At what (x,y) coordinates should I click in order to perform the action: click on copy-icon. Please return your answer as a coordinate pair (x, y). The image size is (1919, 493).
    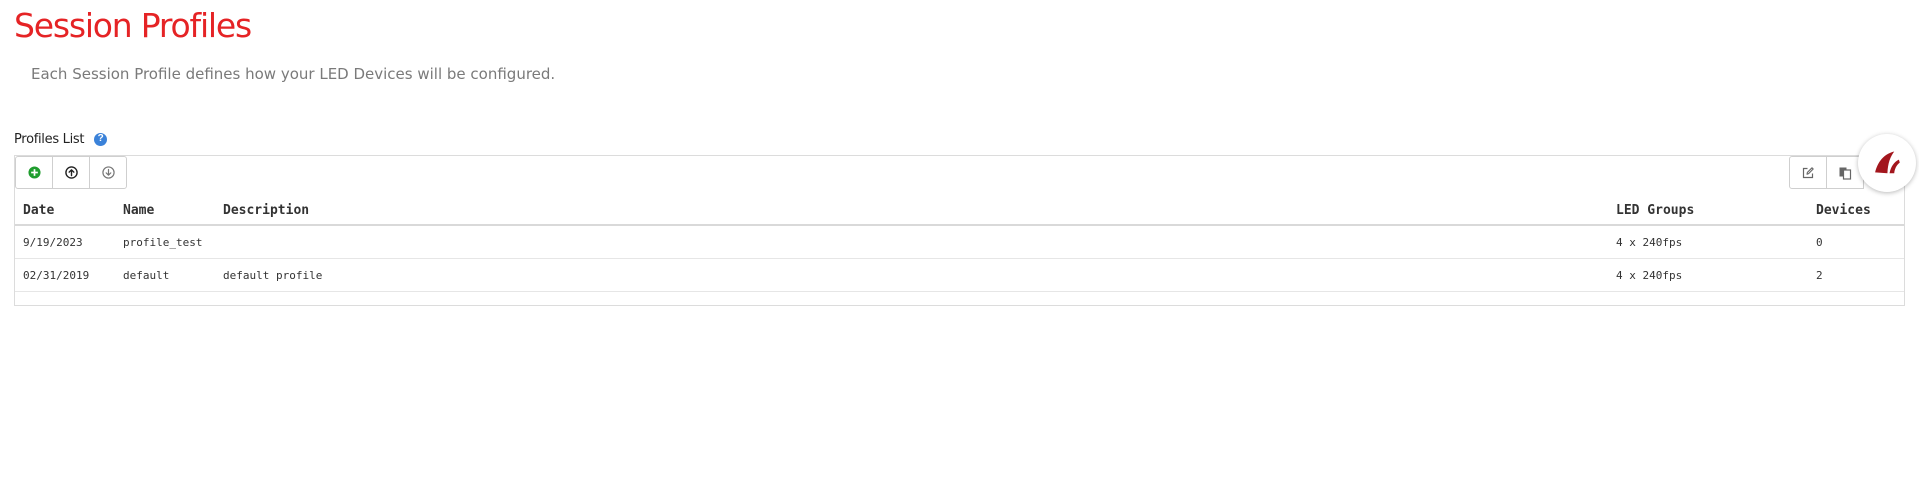
    Looking at the image, I should click on (1845, 173).